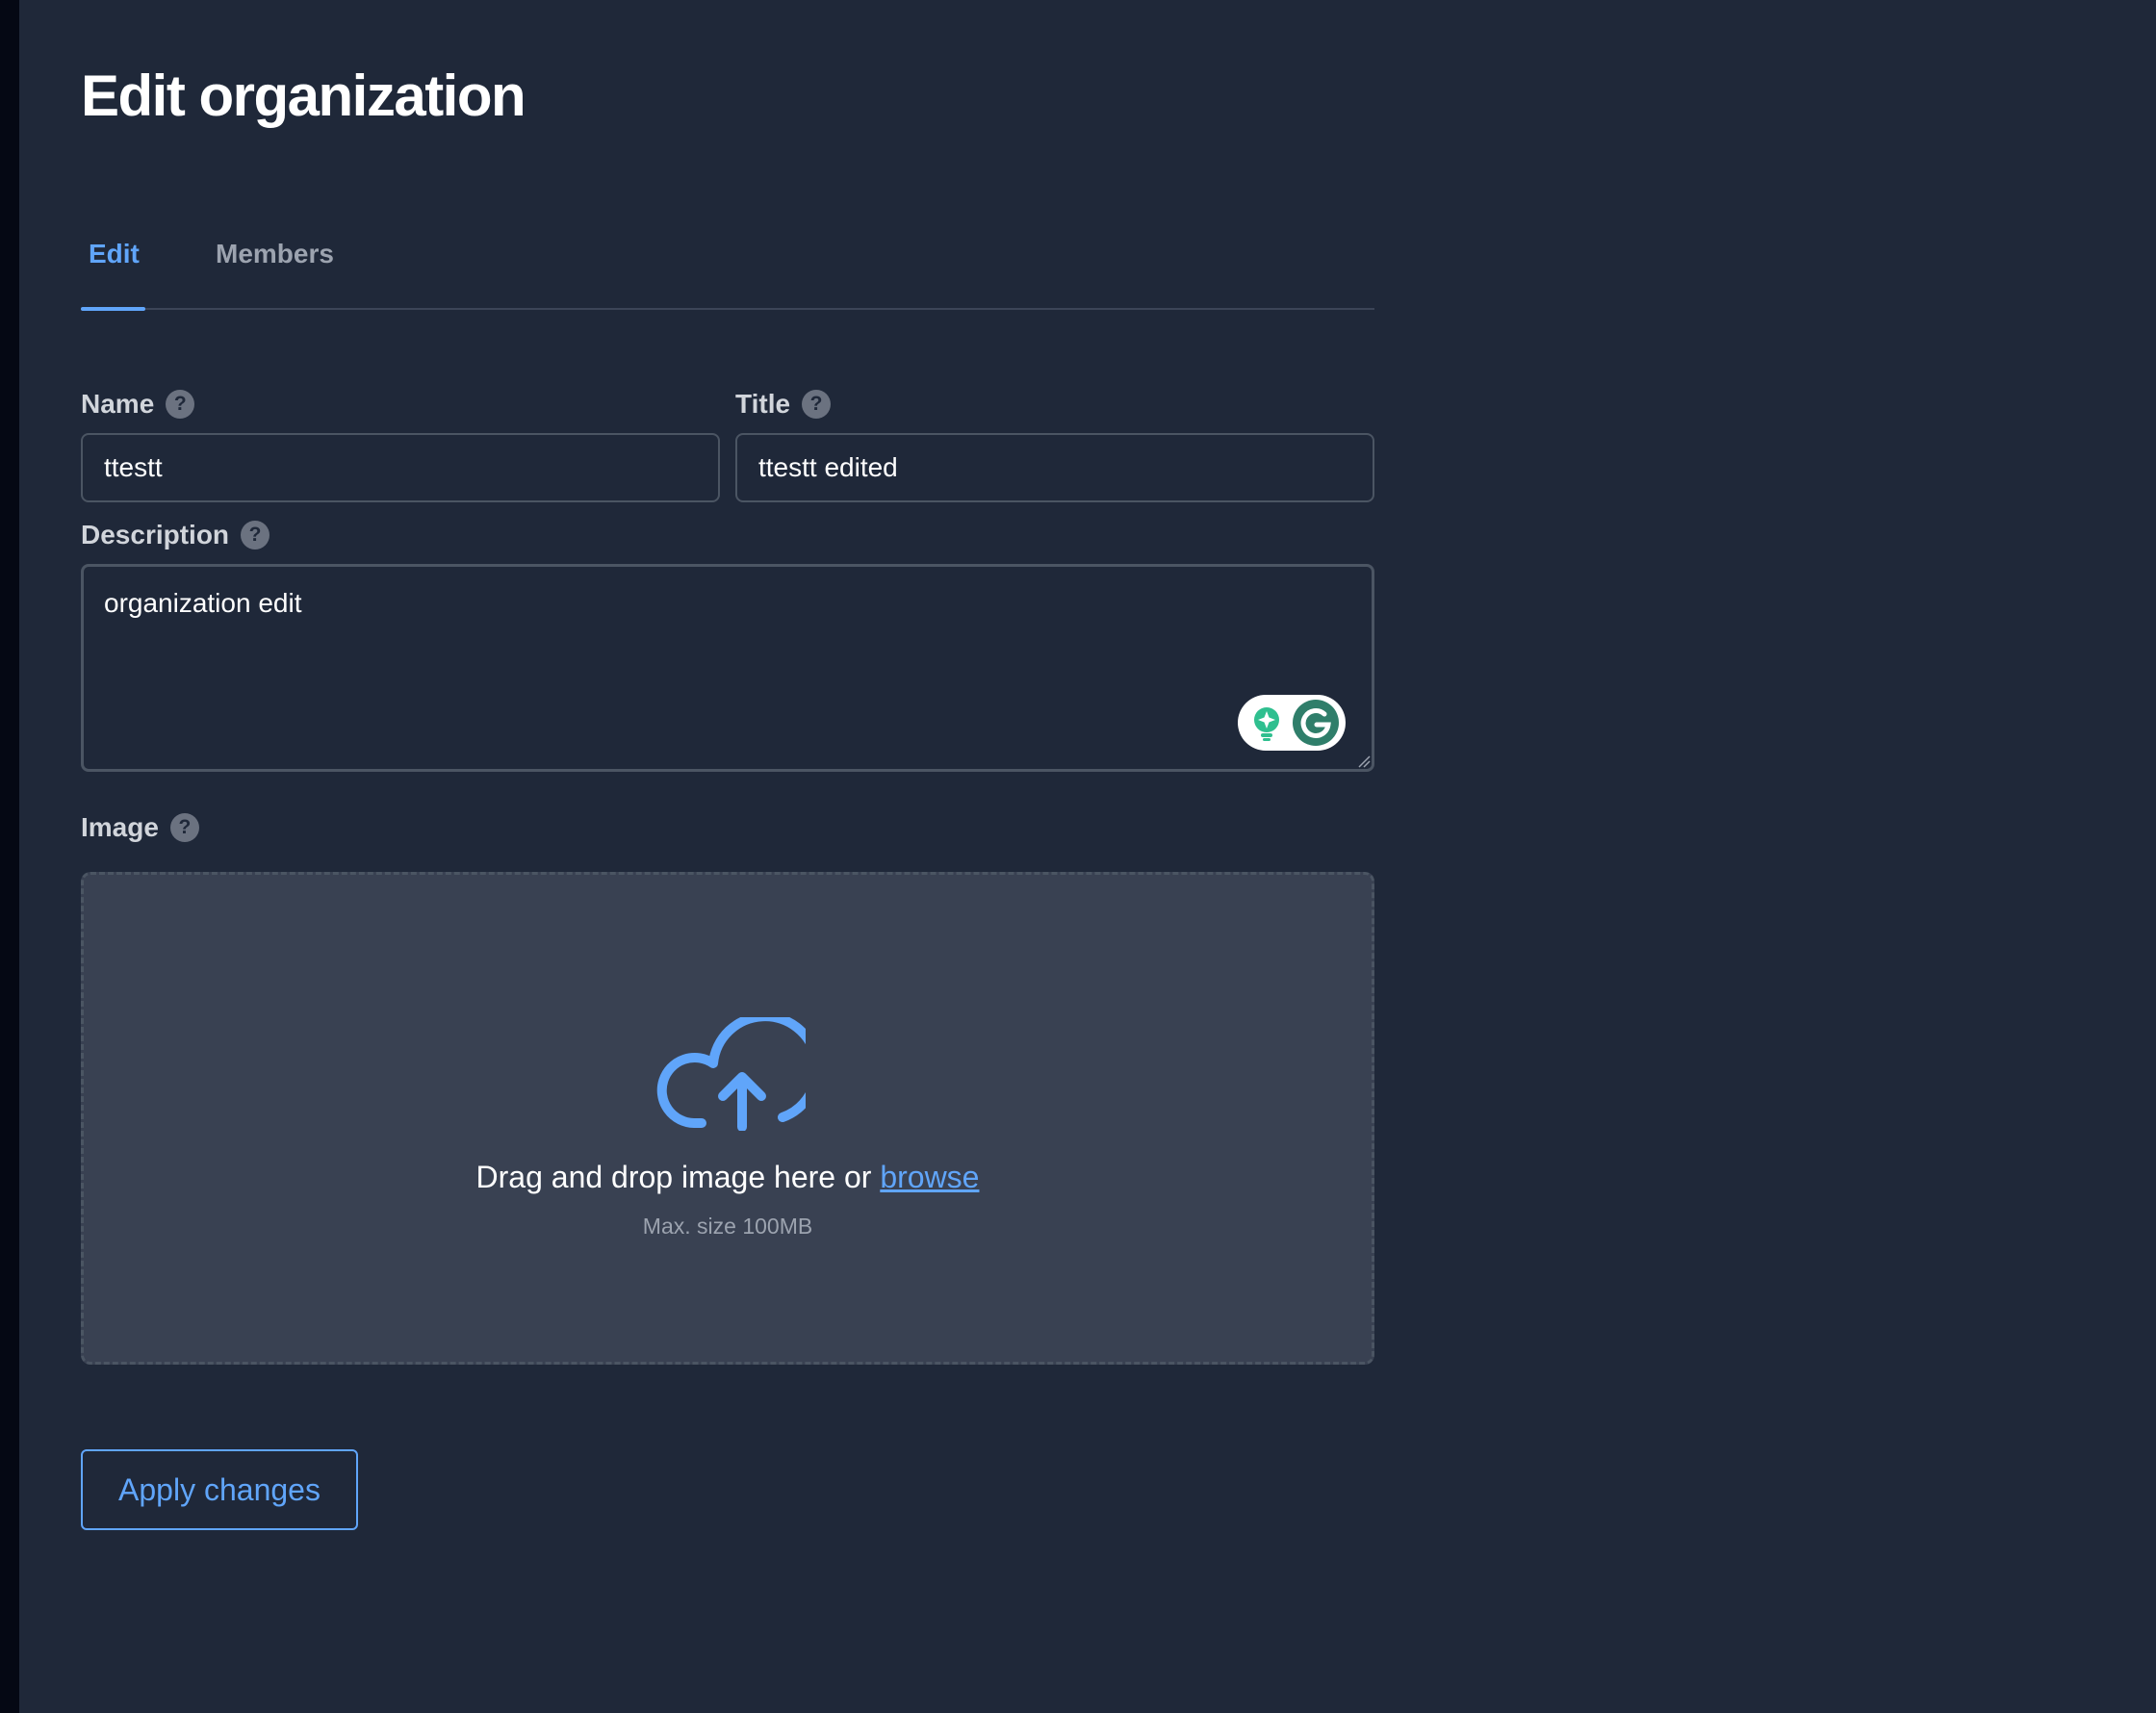 This screenshot has width=2156, height=1713. What do you see at coordinates (929, 1177) in the screenshot?
I see `browse-link: browse` at bounding box center [929, 1177].